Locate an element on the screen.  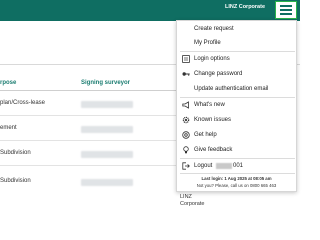
menu-item-whats-new: What's new is located at coordinates (236, 105).